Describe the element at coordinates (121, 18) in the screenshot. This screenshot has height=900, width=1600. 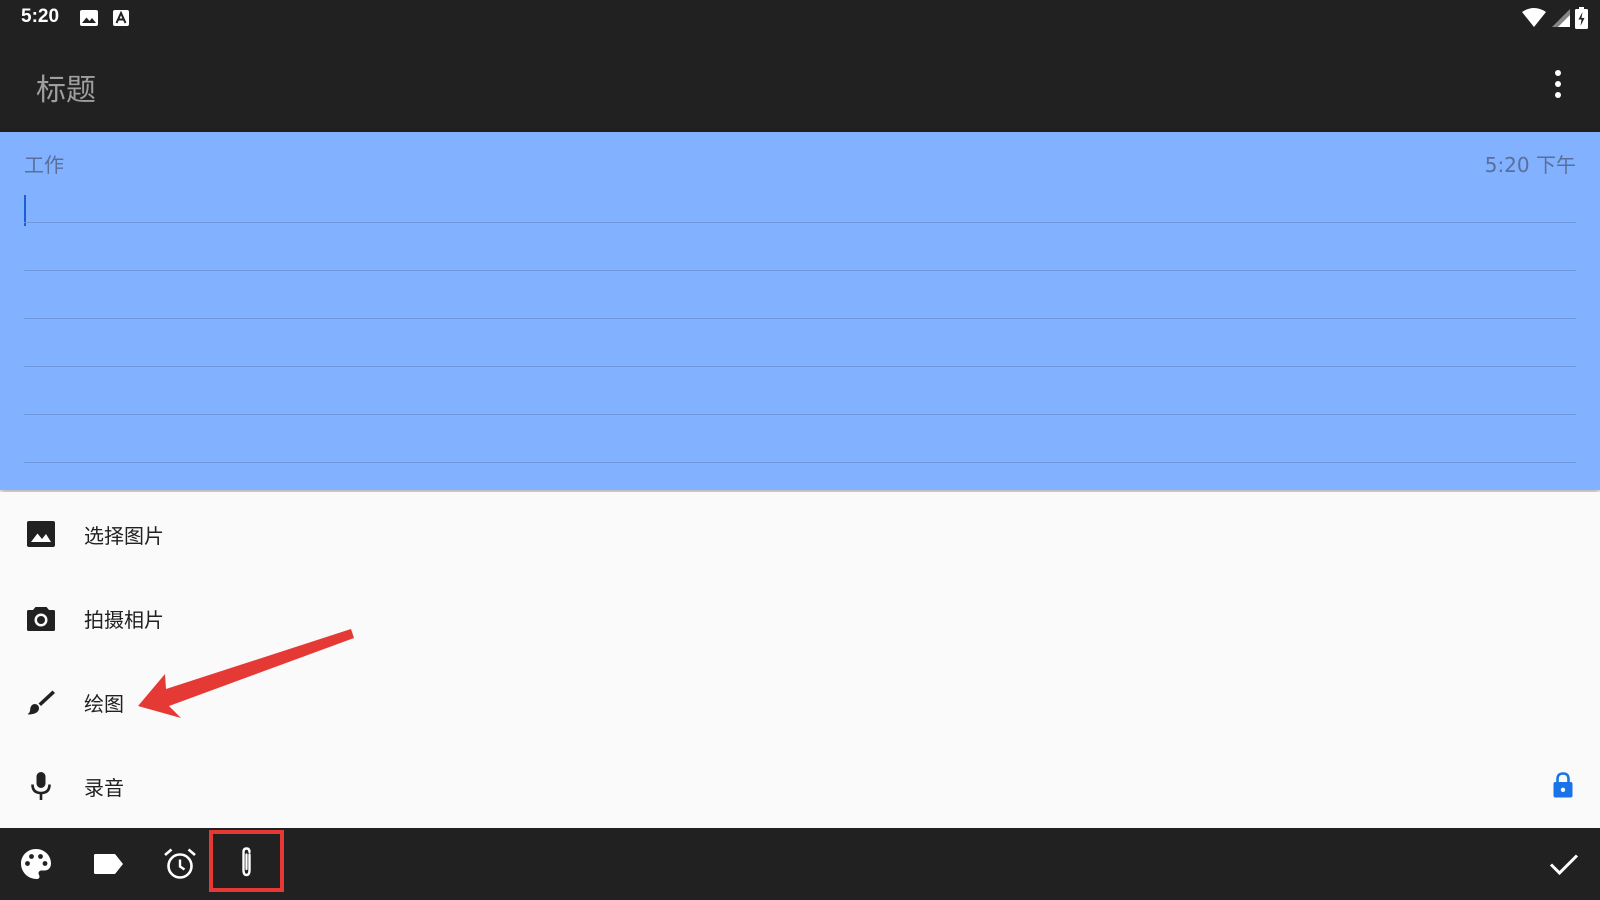
I see `font-a-icon` at that location.